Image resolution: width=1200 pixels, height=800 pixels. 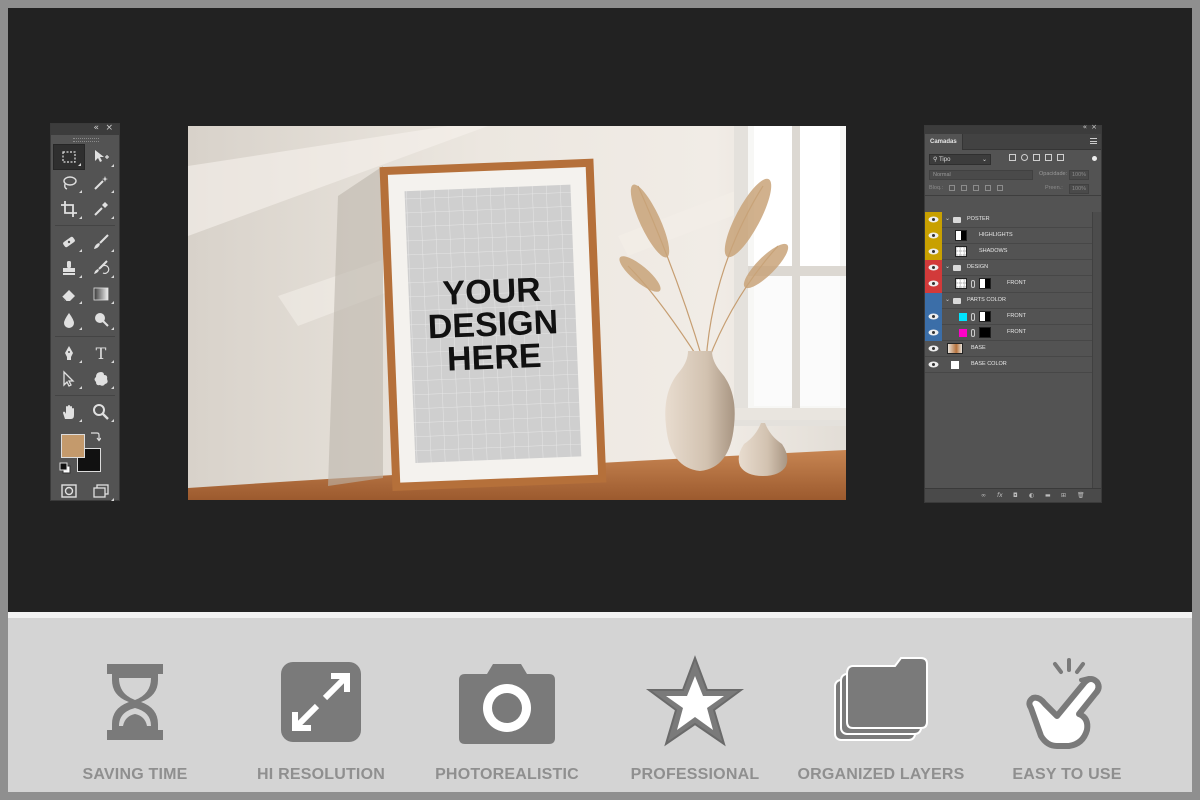 What do you see at coordinates (1009, 365) in the screenshot?
I see `layer-row: BASE COLOR` at bounding box center [1009, 365].